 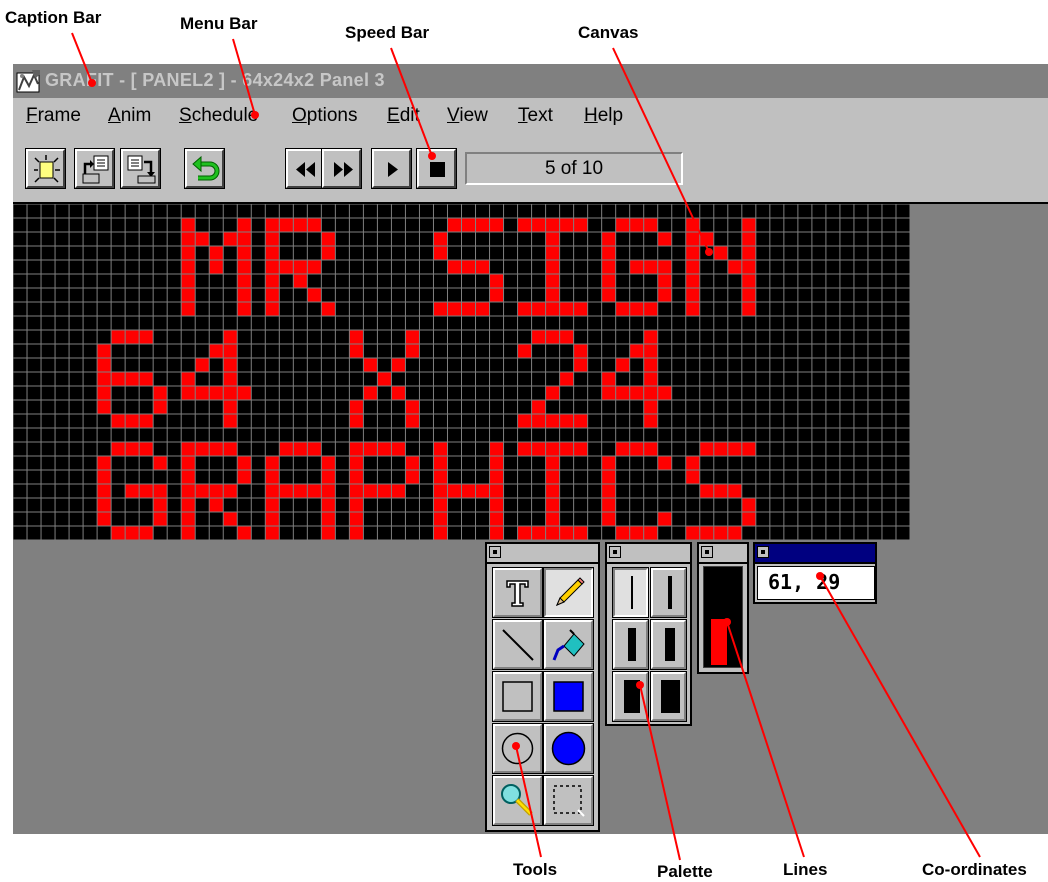 I want to click on ellipse-tool-button, so click(x=517, y=748).